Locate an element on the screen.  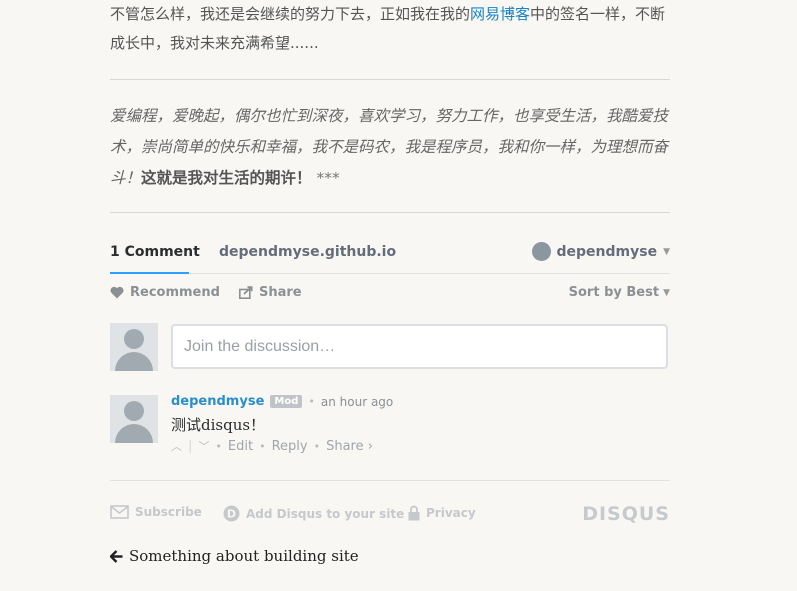
prev-post-label: Something about building site is located at coordinates (244, 556).